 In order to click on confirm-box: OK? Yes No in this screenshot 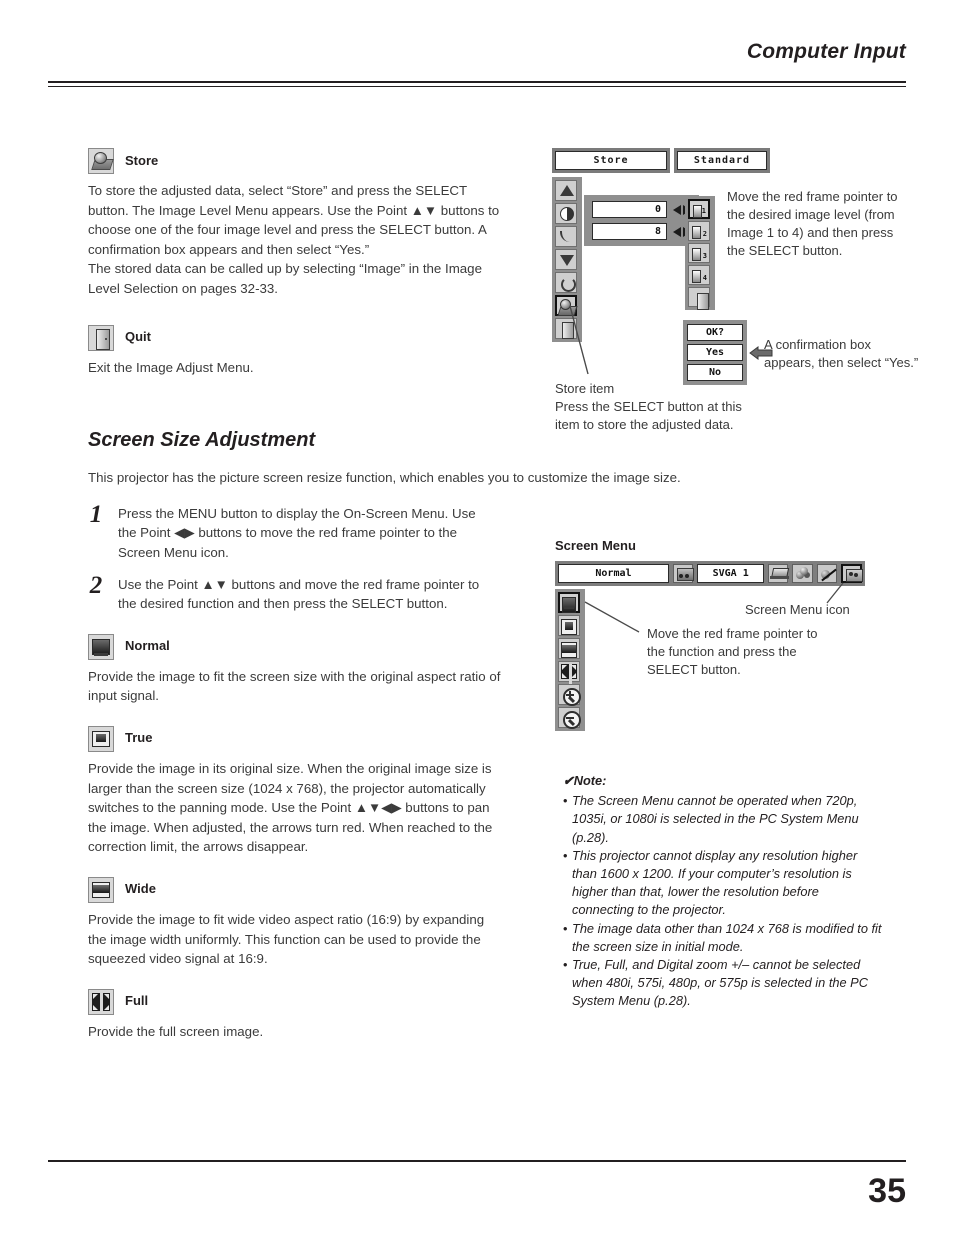, I will do `click(715, 352)`.